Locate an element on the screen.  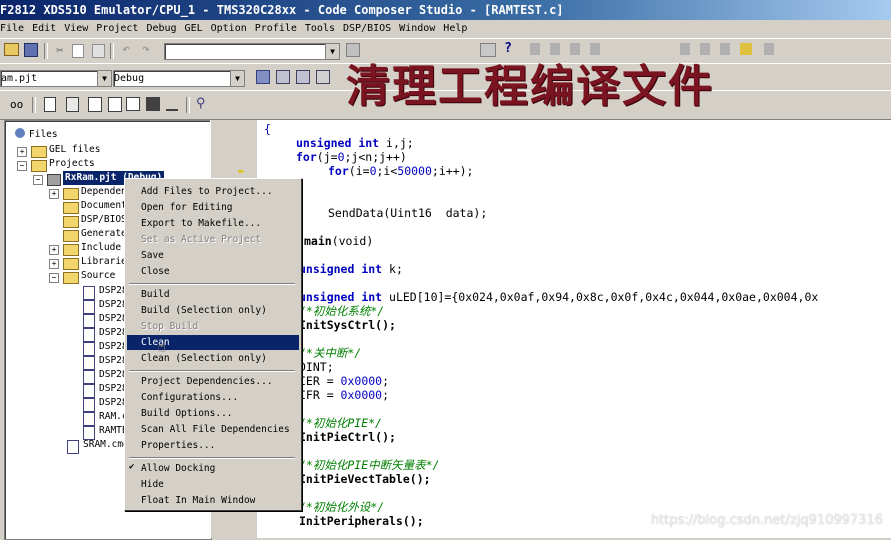
cmd-file-icon is located at coordinates (73, 447).